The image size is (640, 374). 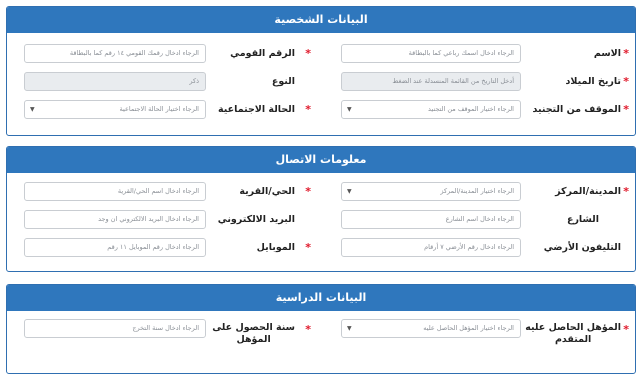 What do you see at coordinates (115, 191) in the screenshot?
I see `district-input: الرجاء ادخال اسم الحي/القرية` at bounding box center [115, 191].